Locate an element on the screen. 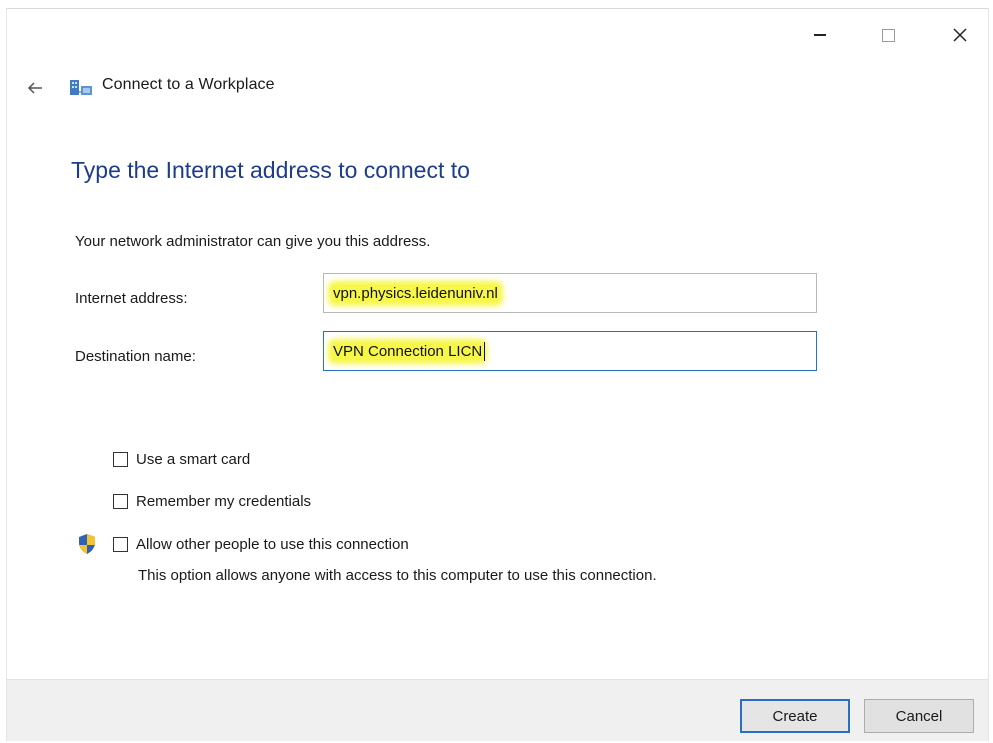  window-title: Connect to a Workplace is located at coordinates (188, 84).